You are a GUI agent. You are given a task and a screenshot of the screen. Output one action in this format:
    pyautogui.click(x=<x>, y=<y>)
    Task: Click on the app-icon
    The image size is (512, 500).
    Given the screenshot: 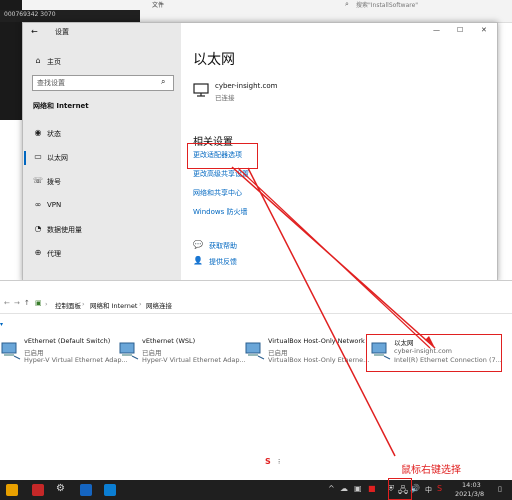 What is the action you would take?
    pyautogui.click(x=38, y=490)
    